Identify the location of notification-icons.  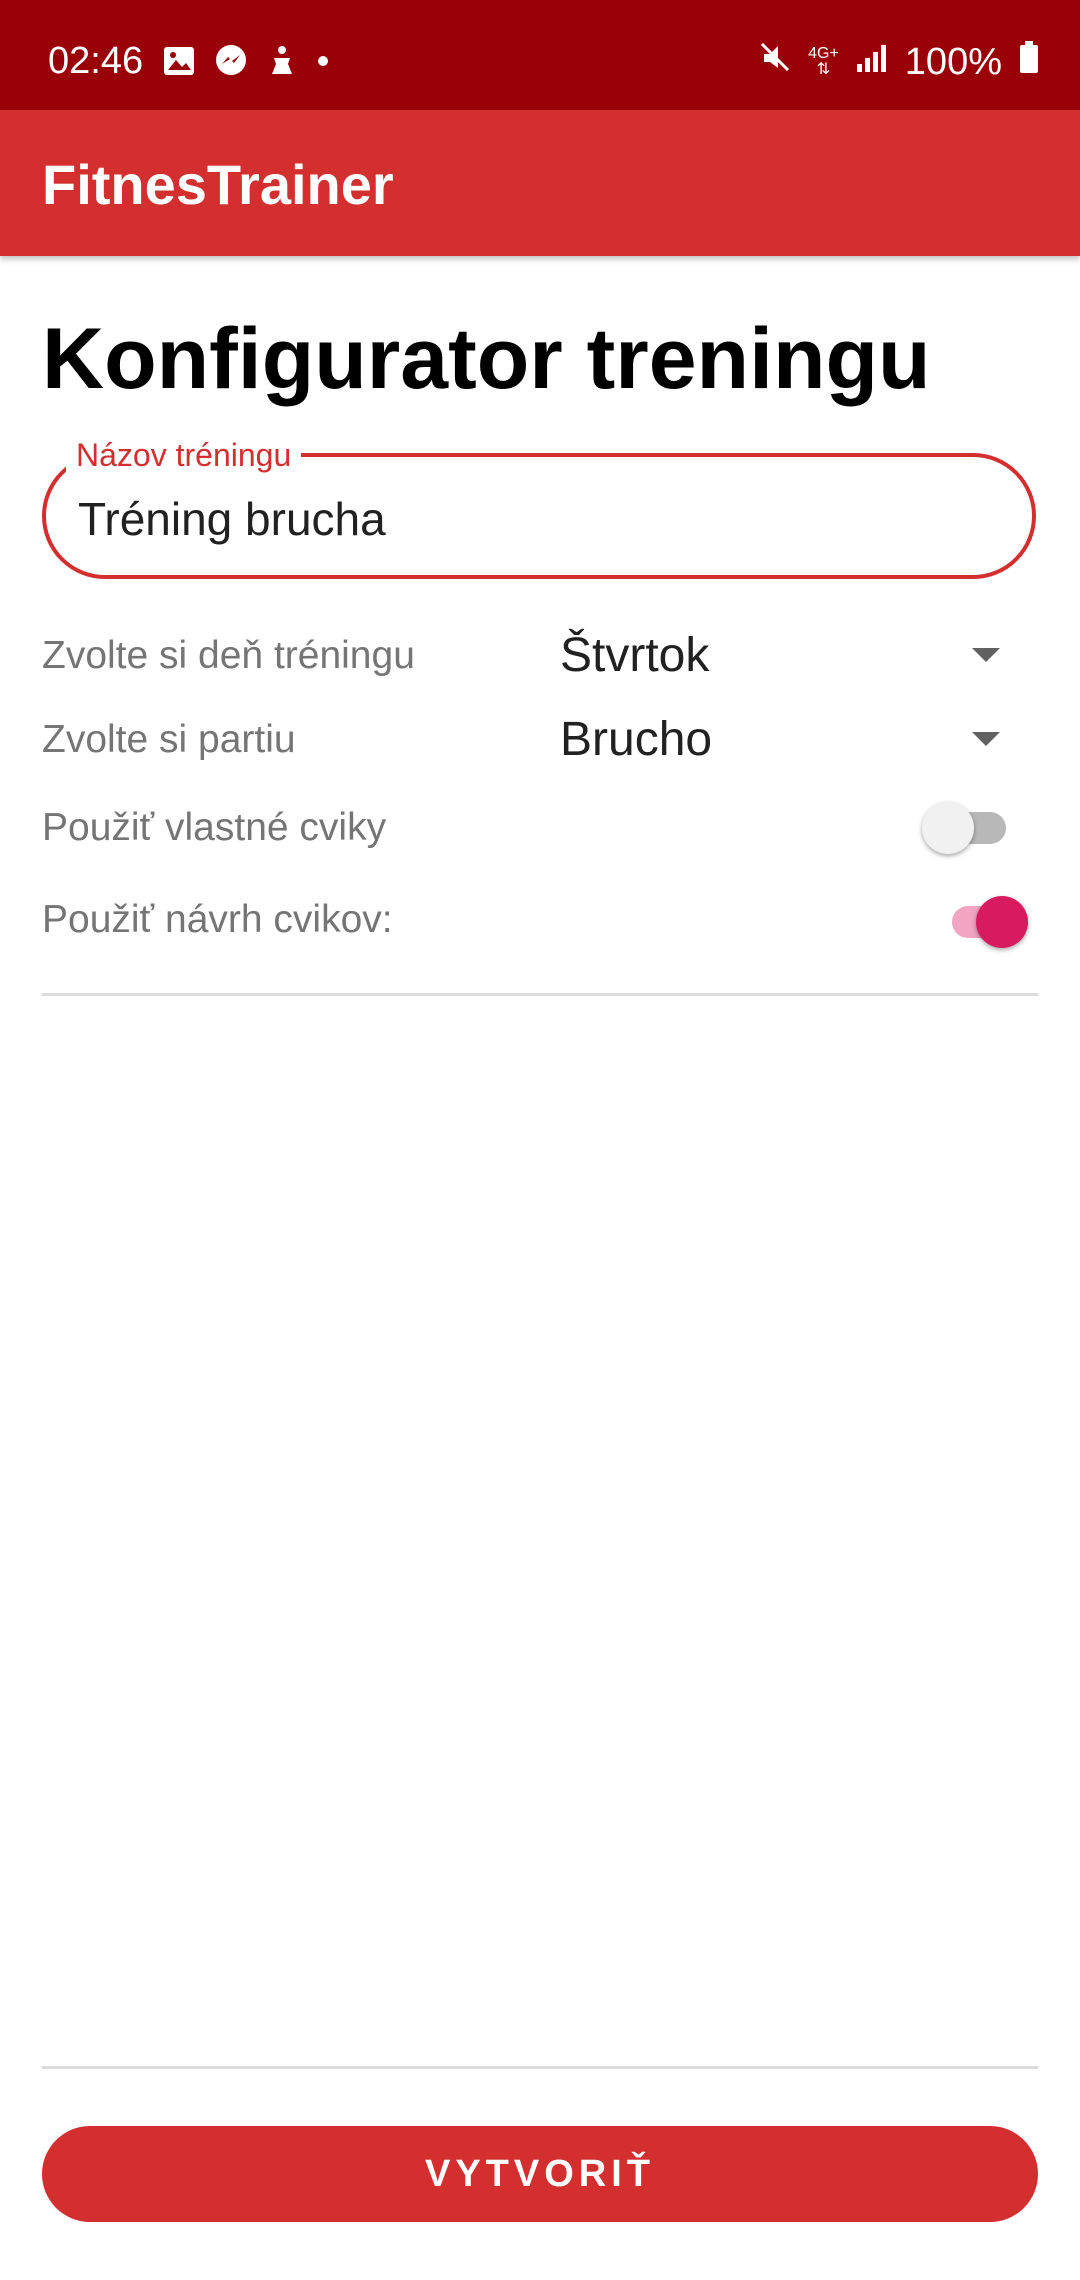
(246, 63).